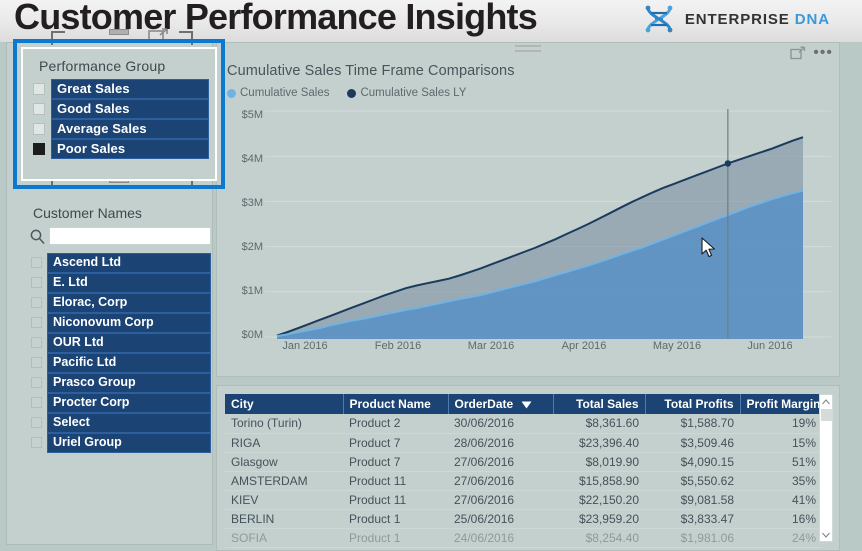  I want to click on list-item: Prasco Group, so click(121, 382).